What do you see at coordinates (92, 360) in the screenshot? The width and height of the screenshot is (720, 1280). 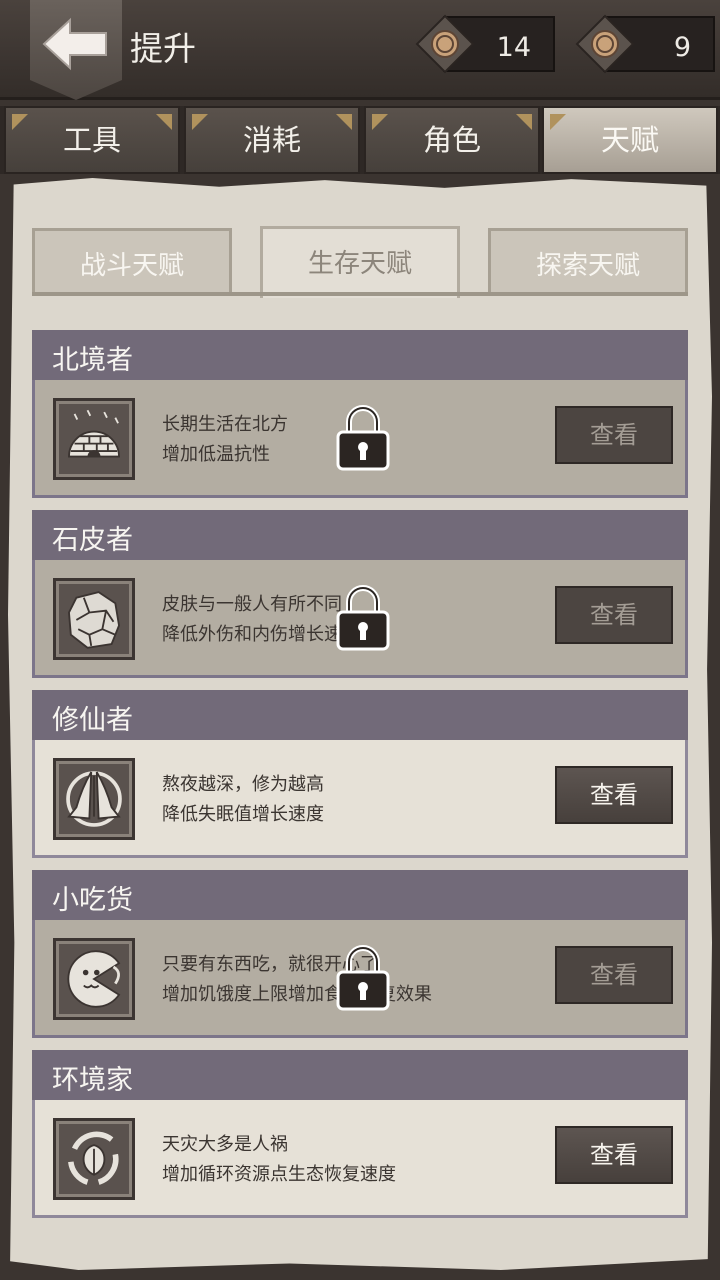 I see `talent-name: 北境者` at bounding box center [92, 360].